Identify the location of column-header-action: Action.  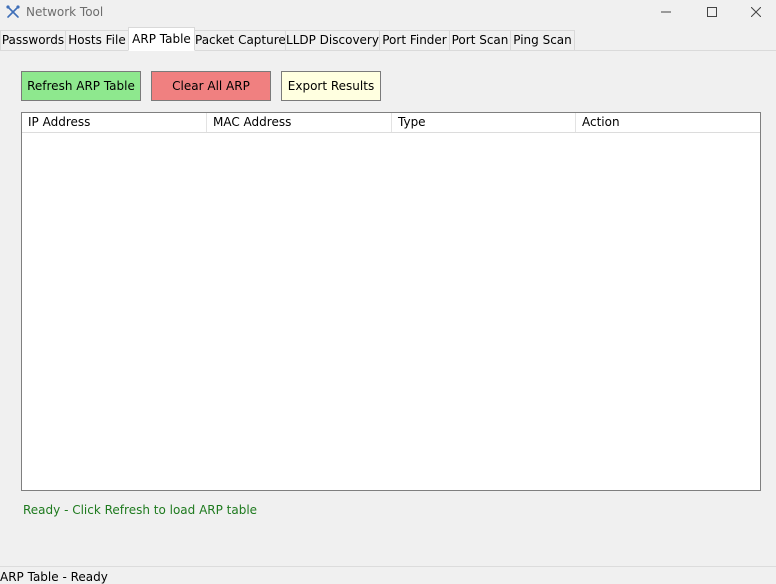
(668, 122).